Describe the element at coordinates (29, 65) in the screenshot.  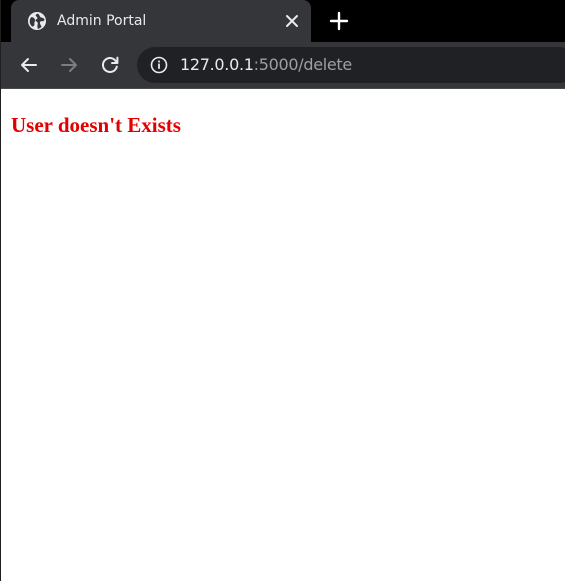
I see `back-arrow-icon` at that location.